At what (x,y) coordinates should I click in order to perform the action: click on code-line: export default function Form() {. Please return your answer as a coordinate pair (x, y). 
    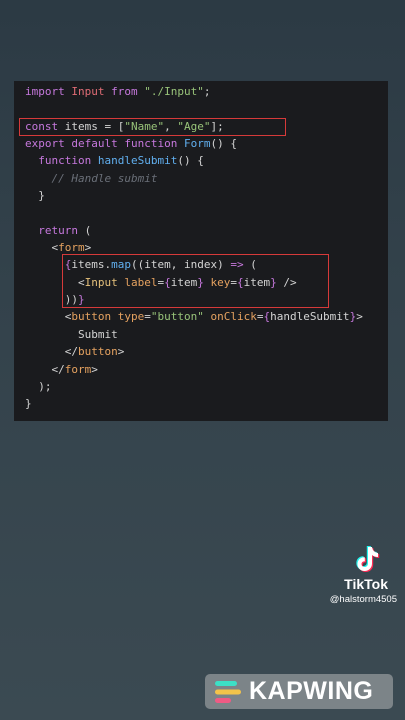
    Looking at the image, I should click on (194, 143).